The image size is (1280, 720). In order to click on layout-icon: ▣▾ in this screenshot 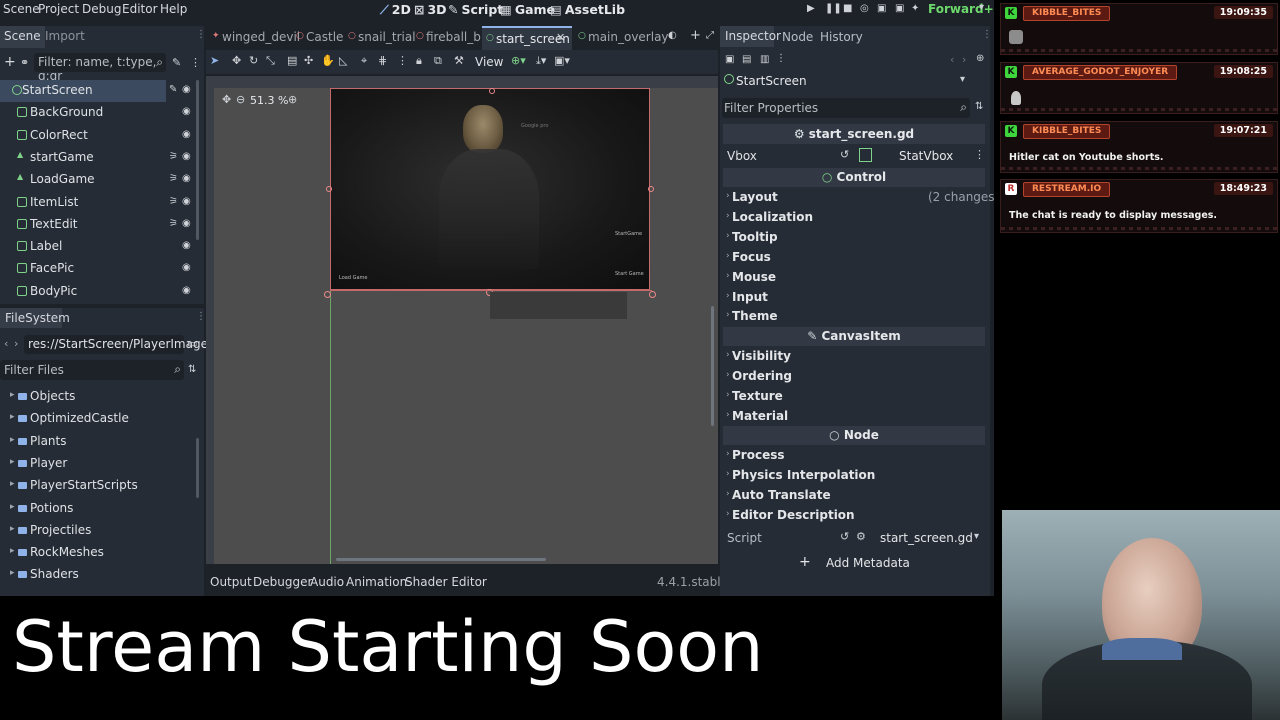, I will do `click(562, 60)`.